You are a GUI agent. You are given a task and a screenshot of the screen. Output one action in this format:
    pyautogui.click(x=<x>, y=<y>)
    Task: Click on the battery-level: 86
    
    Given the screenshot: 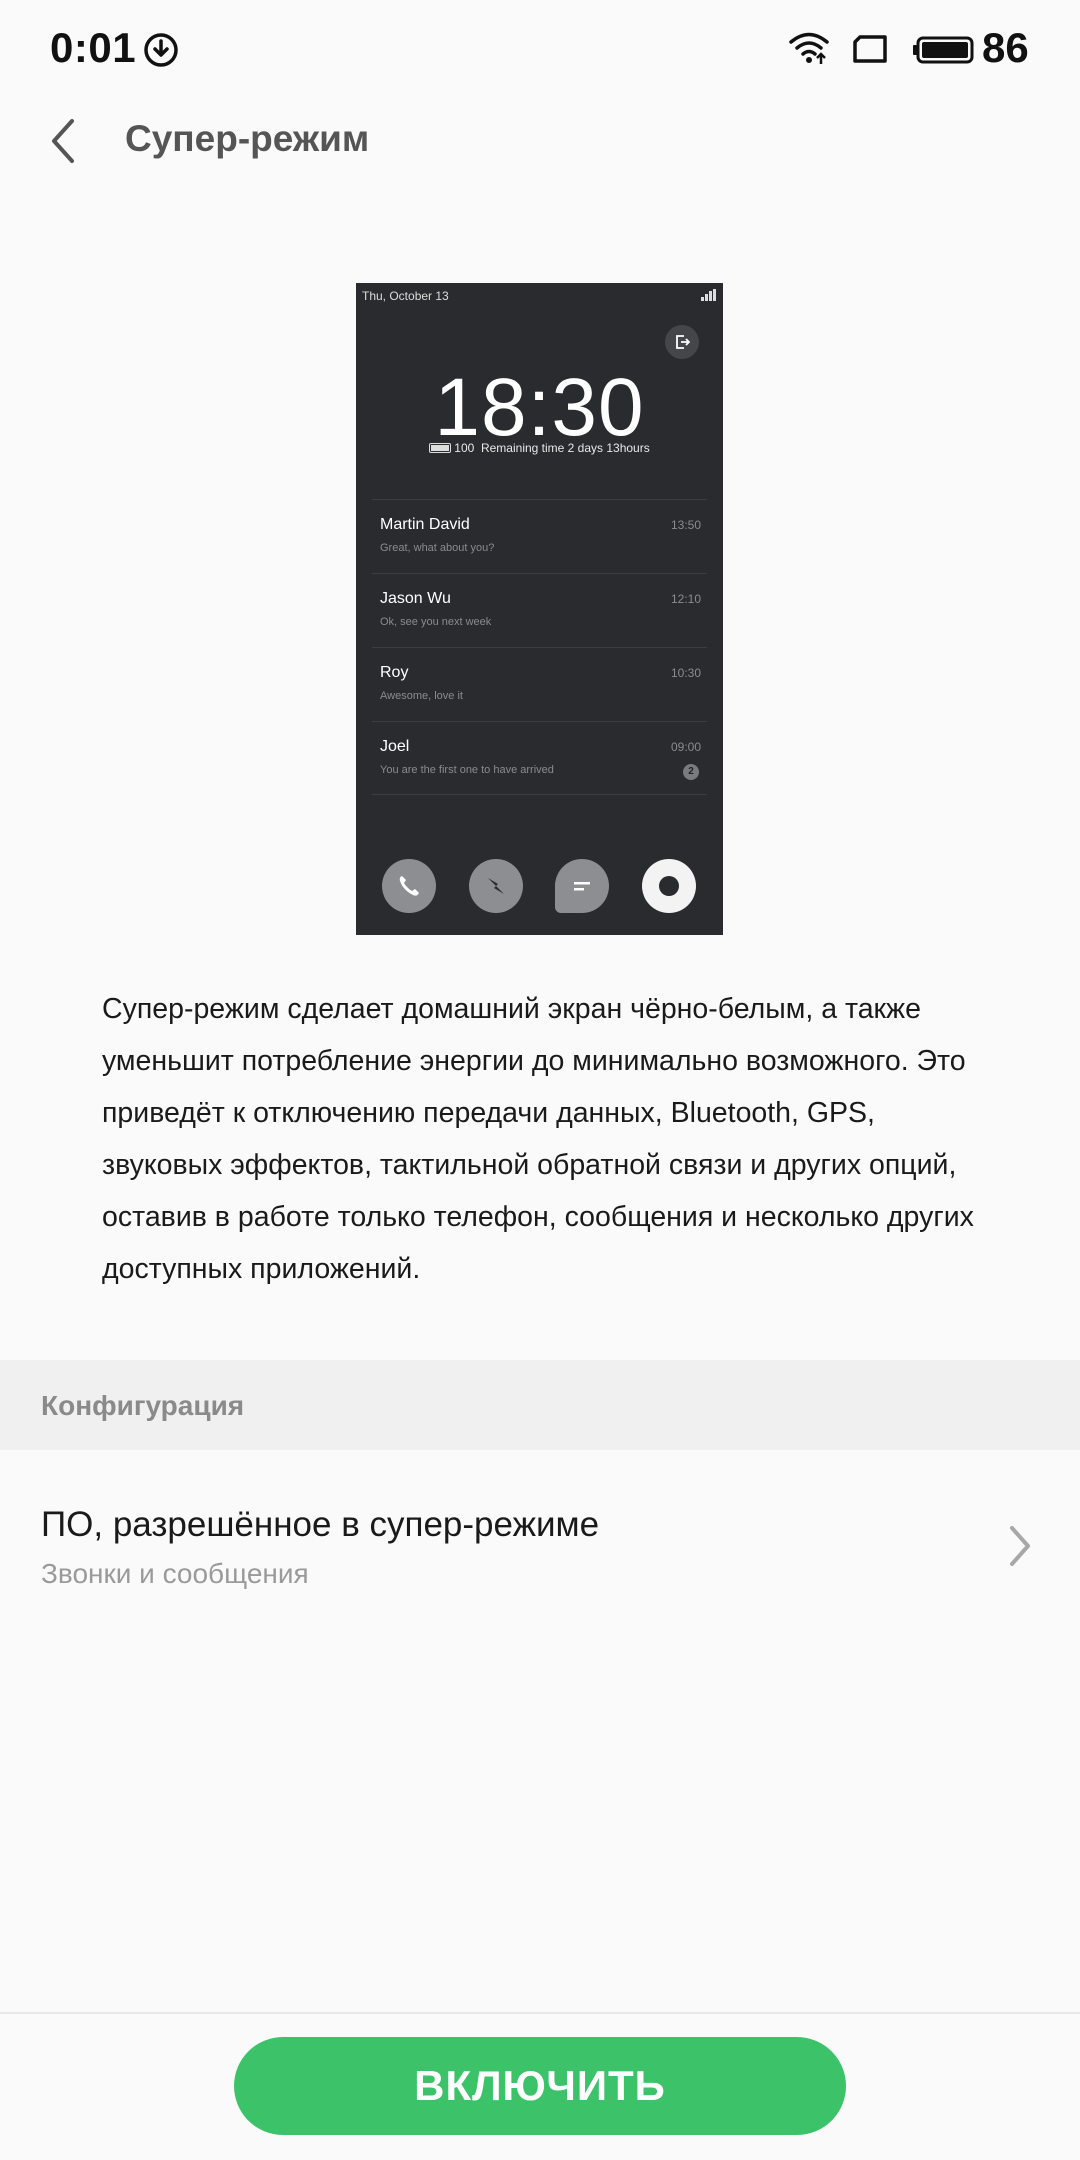 What is the action you would take?
    pyautogui.click(x=1005, y=47)
    